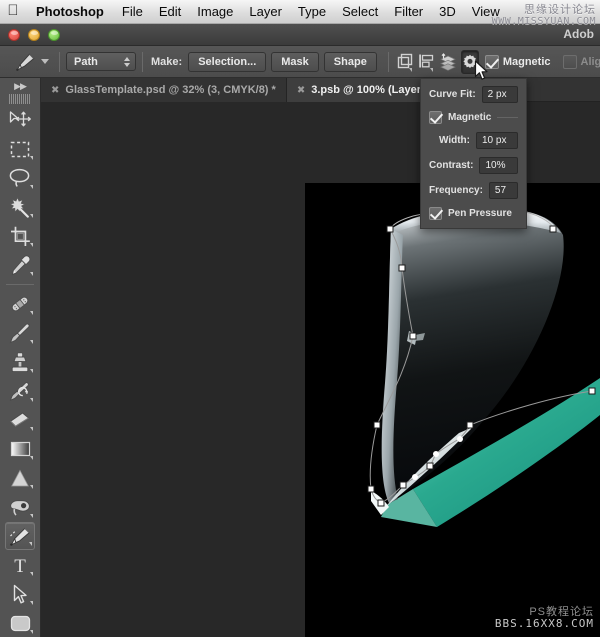  I want to click on contrast-label: Contrast:, so click(451, 165).